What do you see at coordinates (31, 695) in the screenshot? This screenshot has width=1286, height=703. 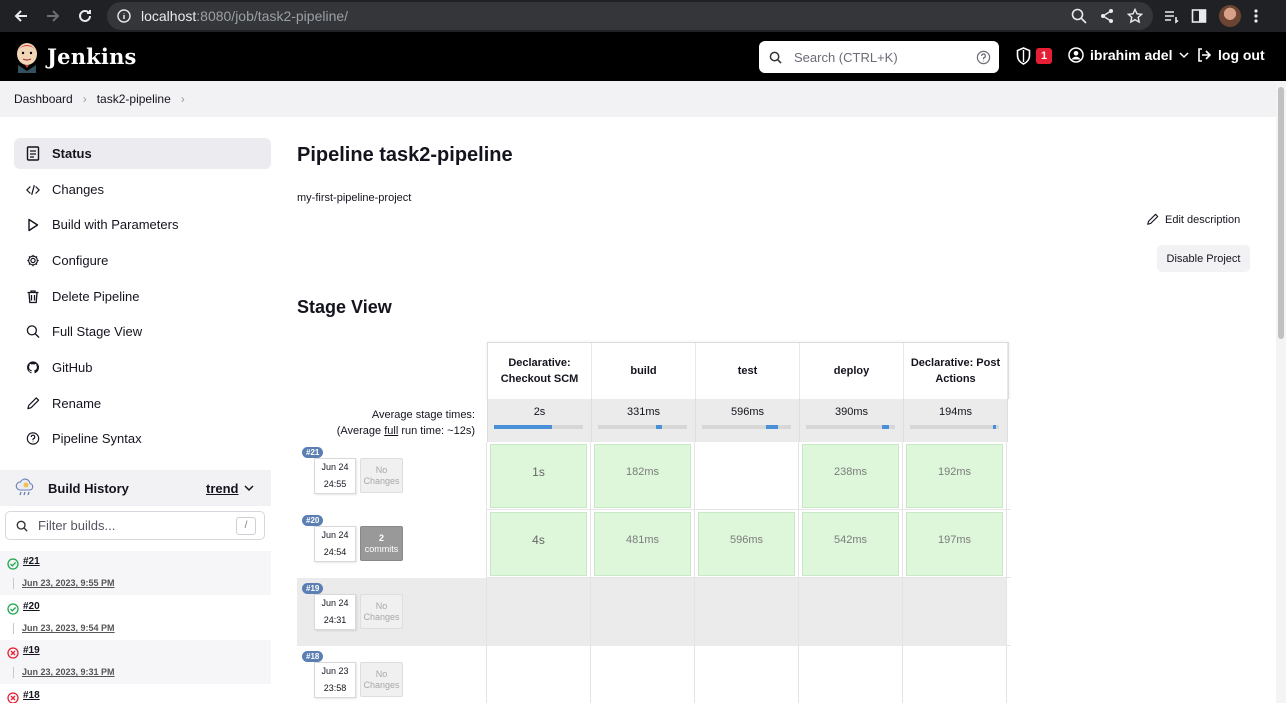 I see `build-number-link: #18` at bounding box center [31, 695].